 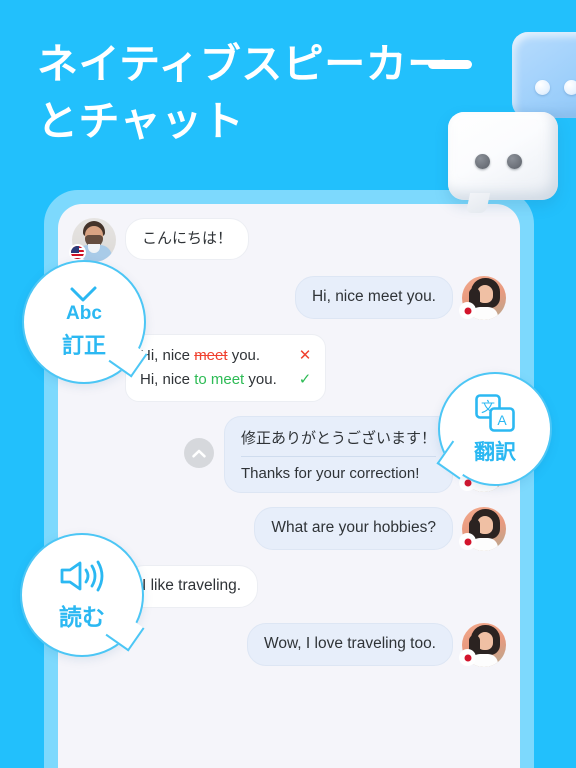 I want to click on svg-text: A, so click(x=502, y=420).